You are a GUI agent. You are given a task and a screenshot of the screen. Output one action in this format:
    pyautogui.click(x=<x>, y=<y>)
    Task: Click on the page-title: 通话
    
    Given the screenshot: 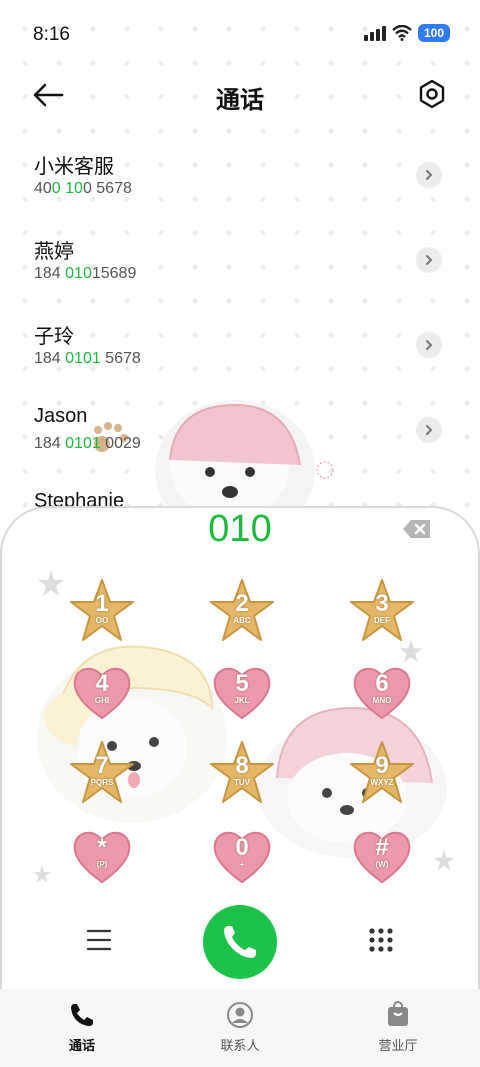 What is the action you would take?
    pyautogui.click(x=240, y=100)
    